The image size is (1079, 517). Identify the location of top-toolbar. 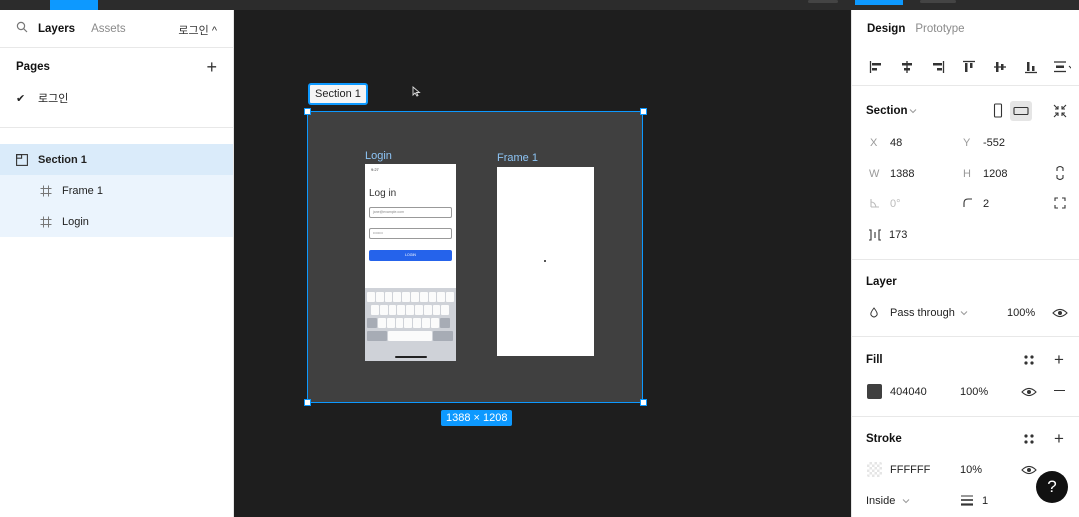
(539, 5).